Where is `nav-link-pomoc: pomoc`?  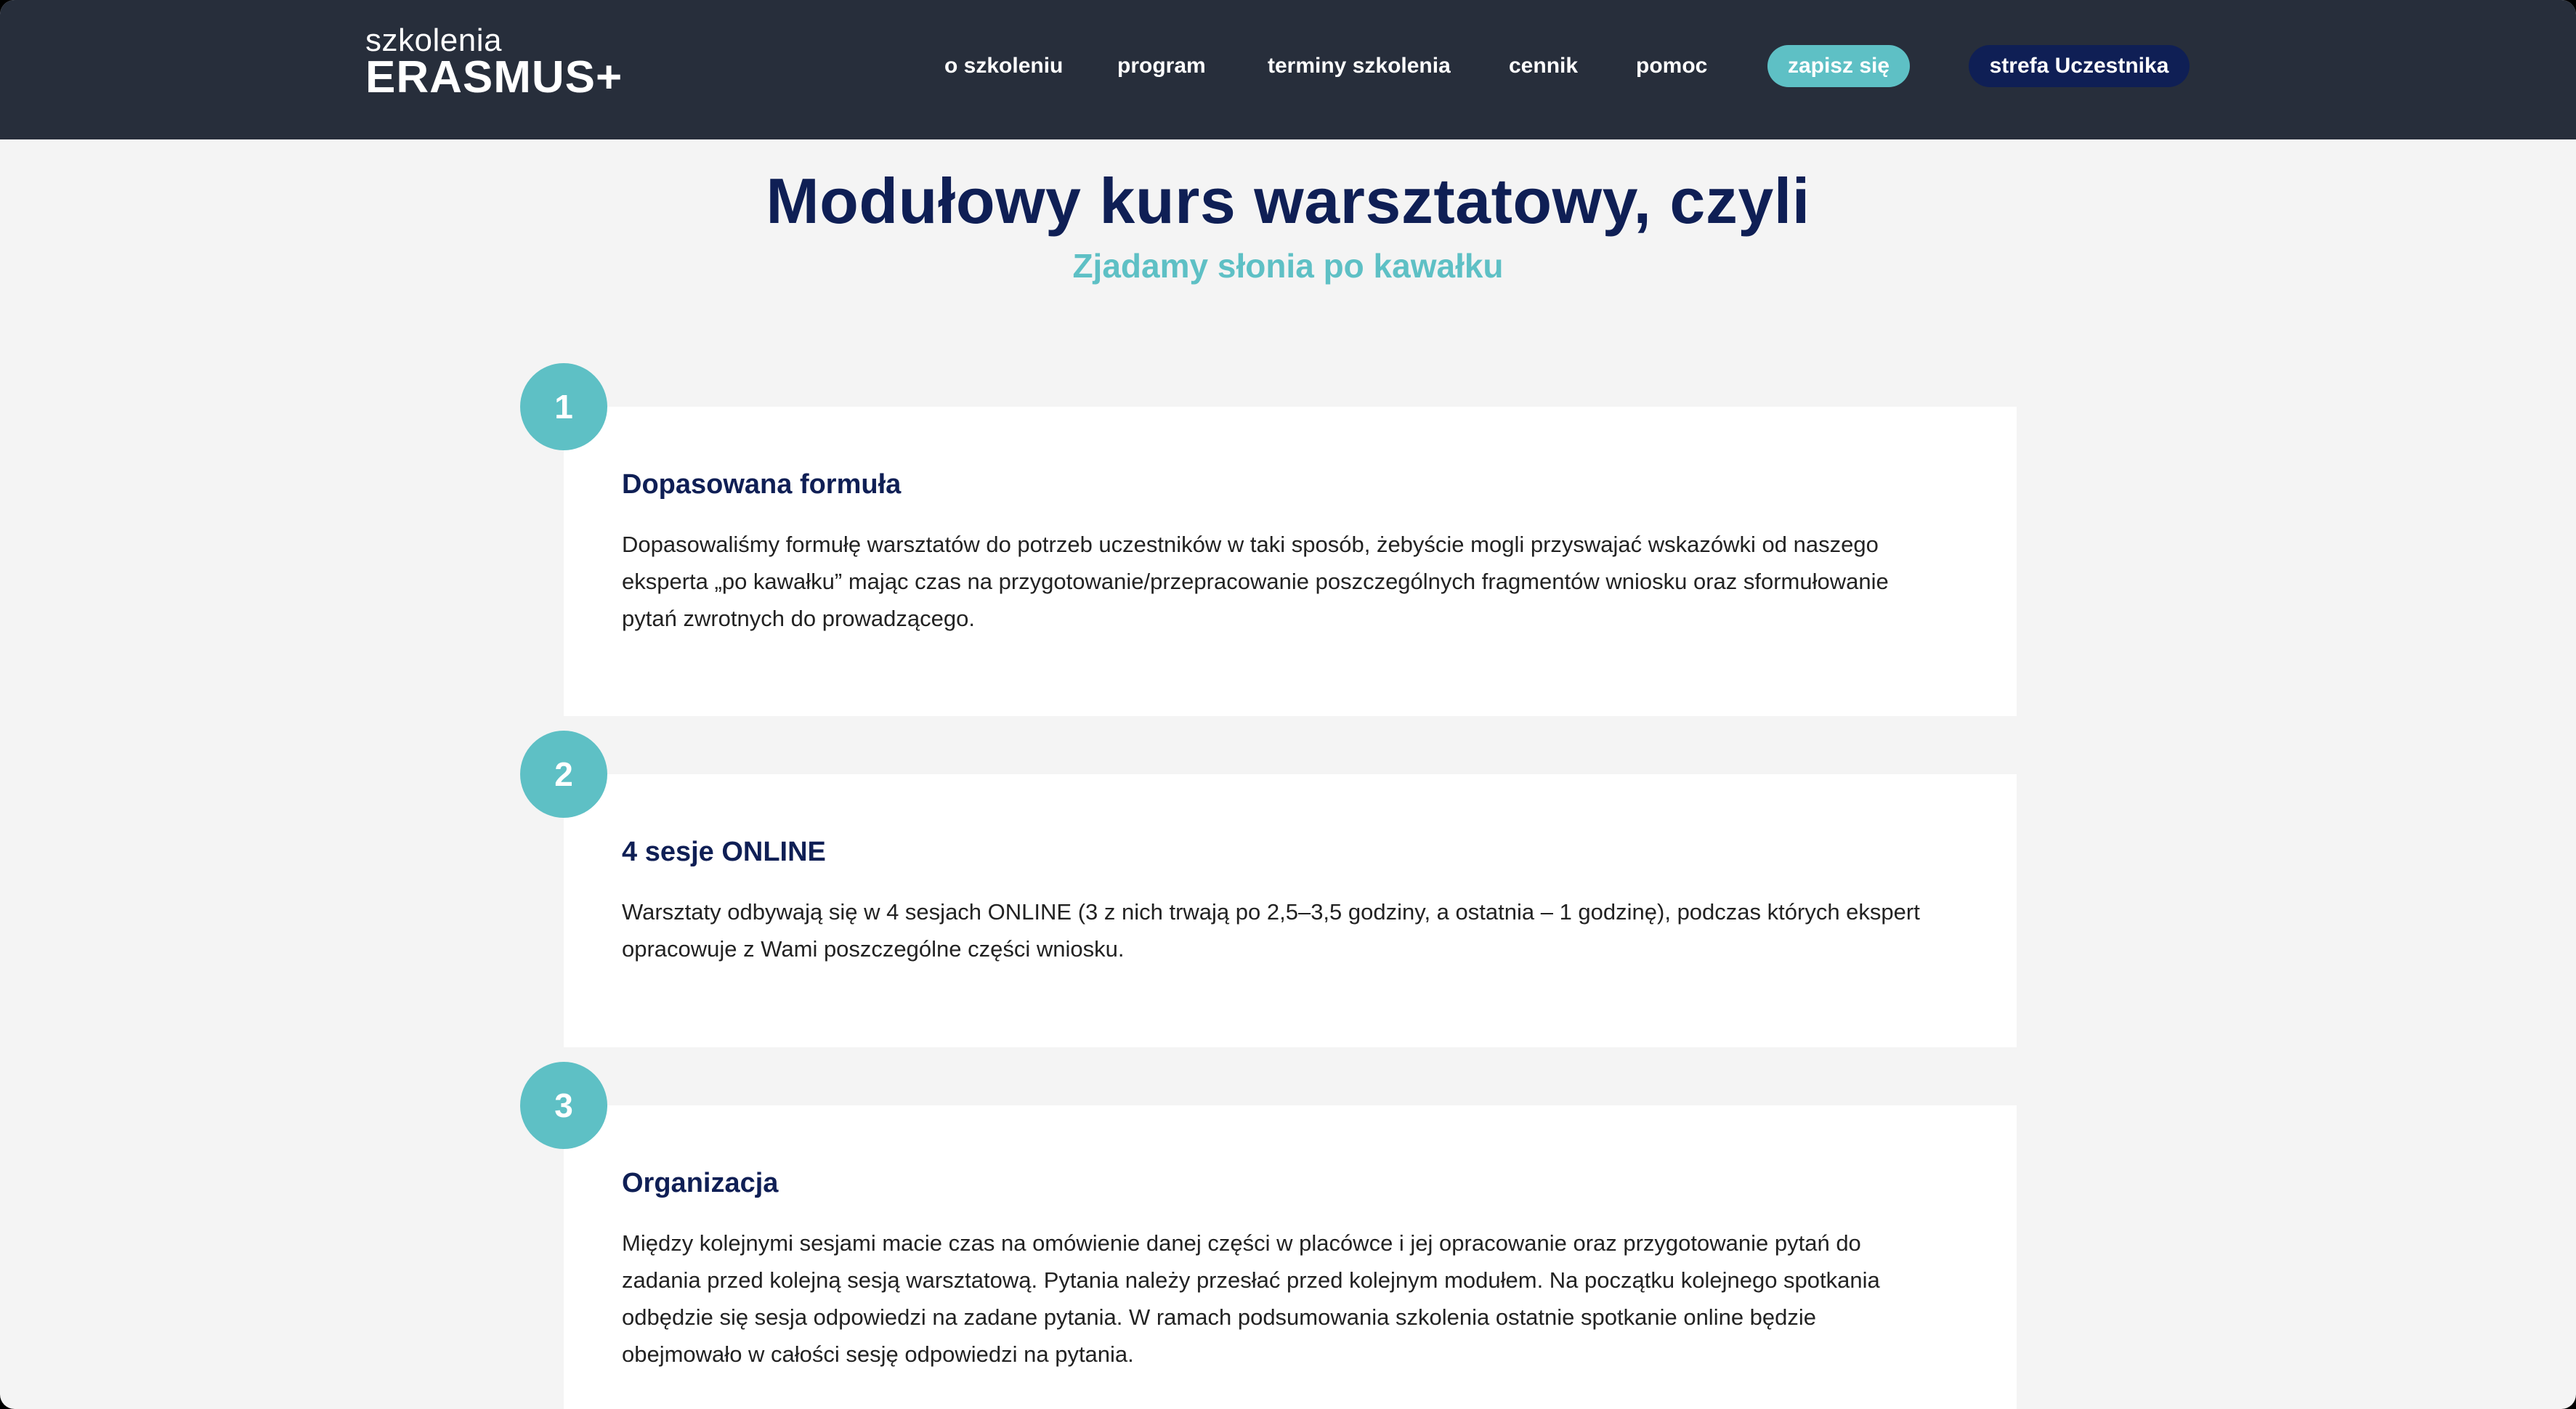
nav-link-pomoc: pomoc is located at coordinates (1671, 66).